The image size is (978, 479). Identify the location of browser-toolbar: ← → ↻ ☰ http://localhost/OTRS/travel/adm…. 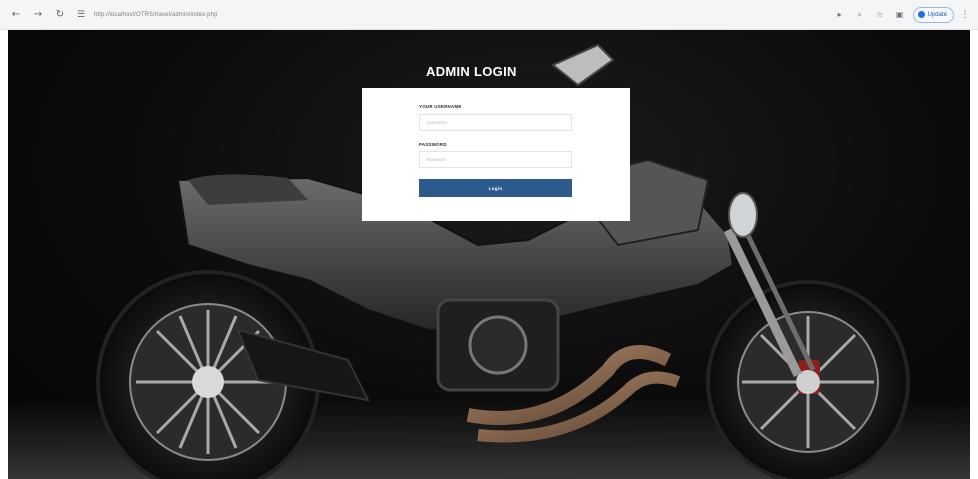
(489, 15).